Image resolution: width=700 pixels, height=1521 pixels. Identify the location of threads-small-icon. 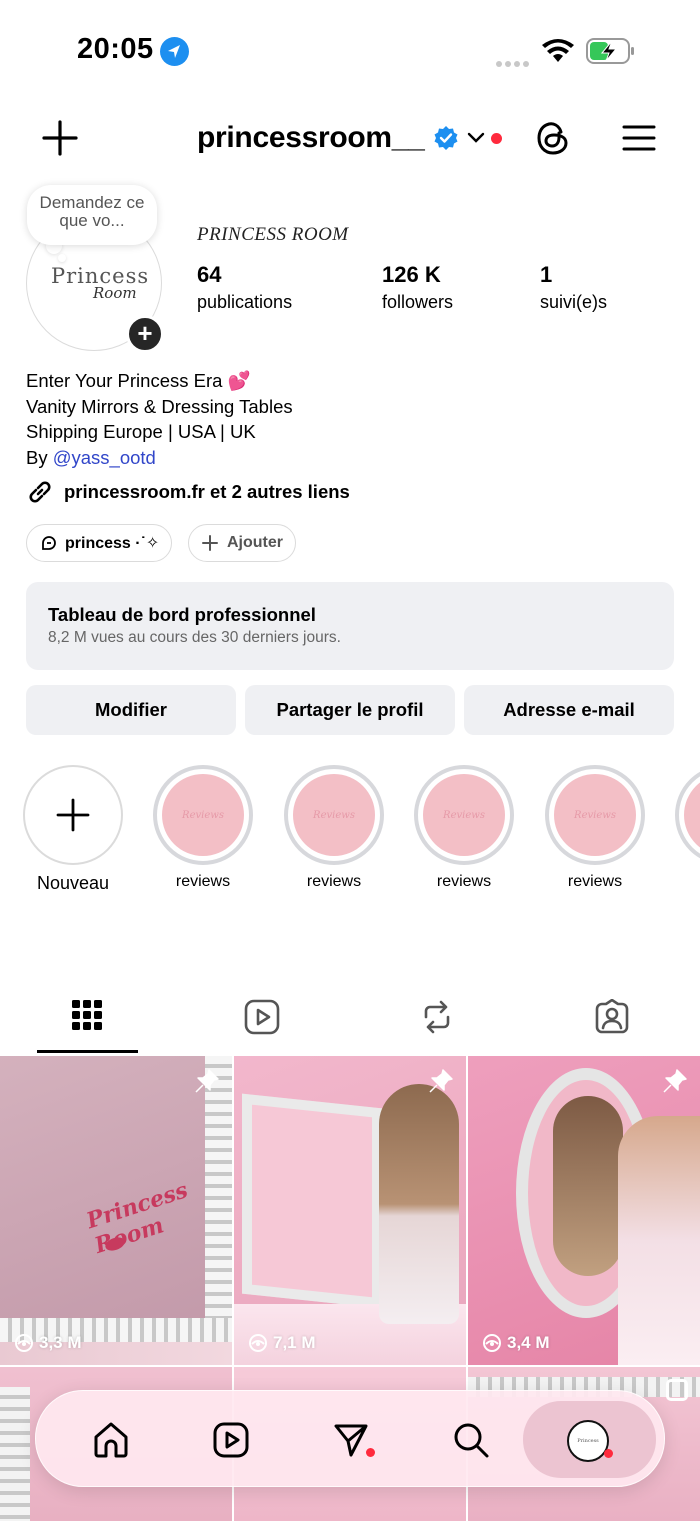
(49, 543).